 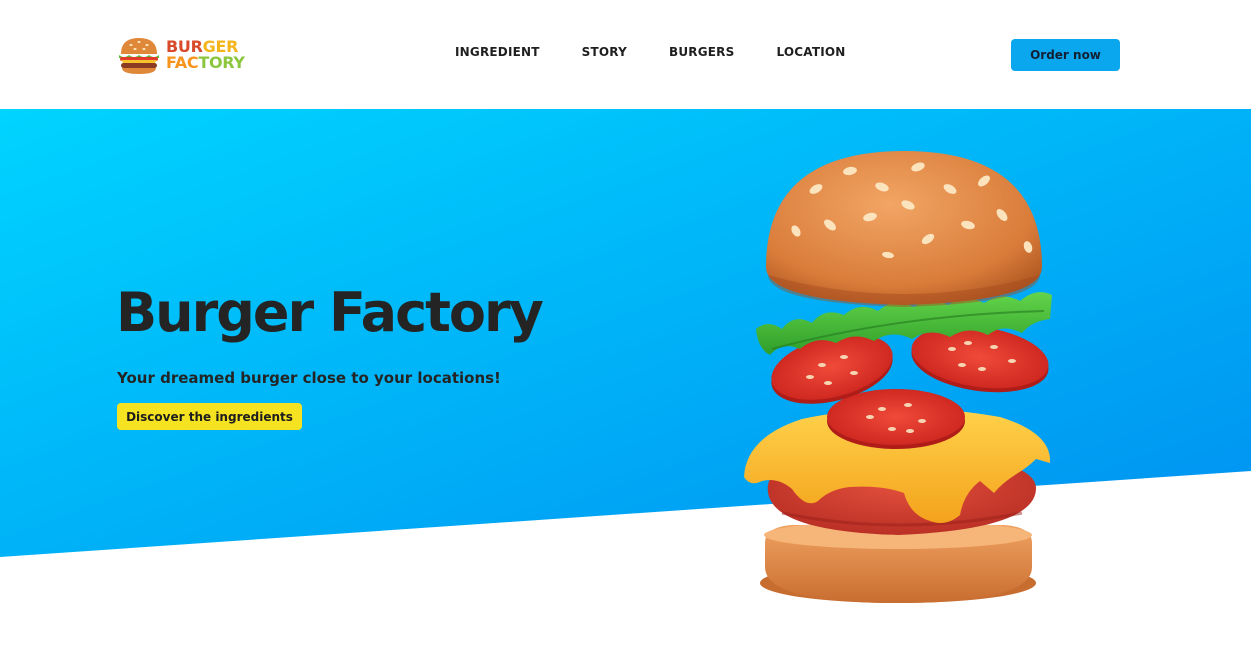 What do you see at coordinates (221, 62) in the screenshot?
I see `logo-text-line2b: TORY` at bounding box center [221, 62].